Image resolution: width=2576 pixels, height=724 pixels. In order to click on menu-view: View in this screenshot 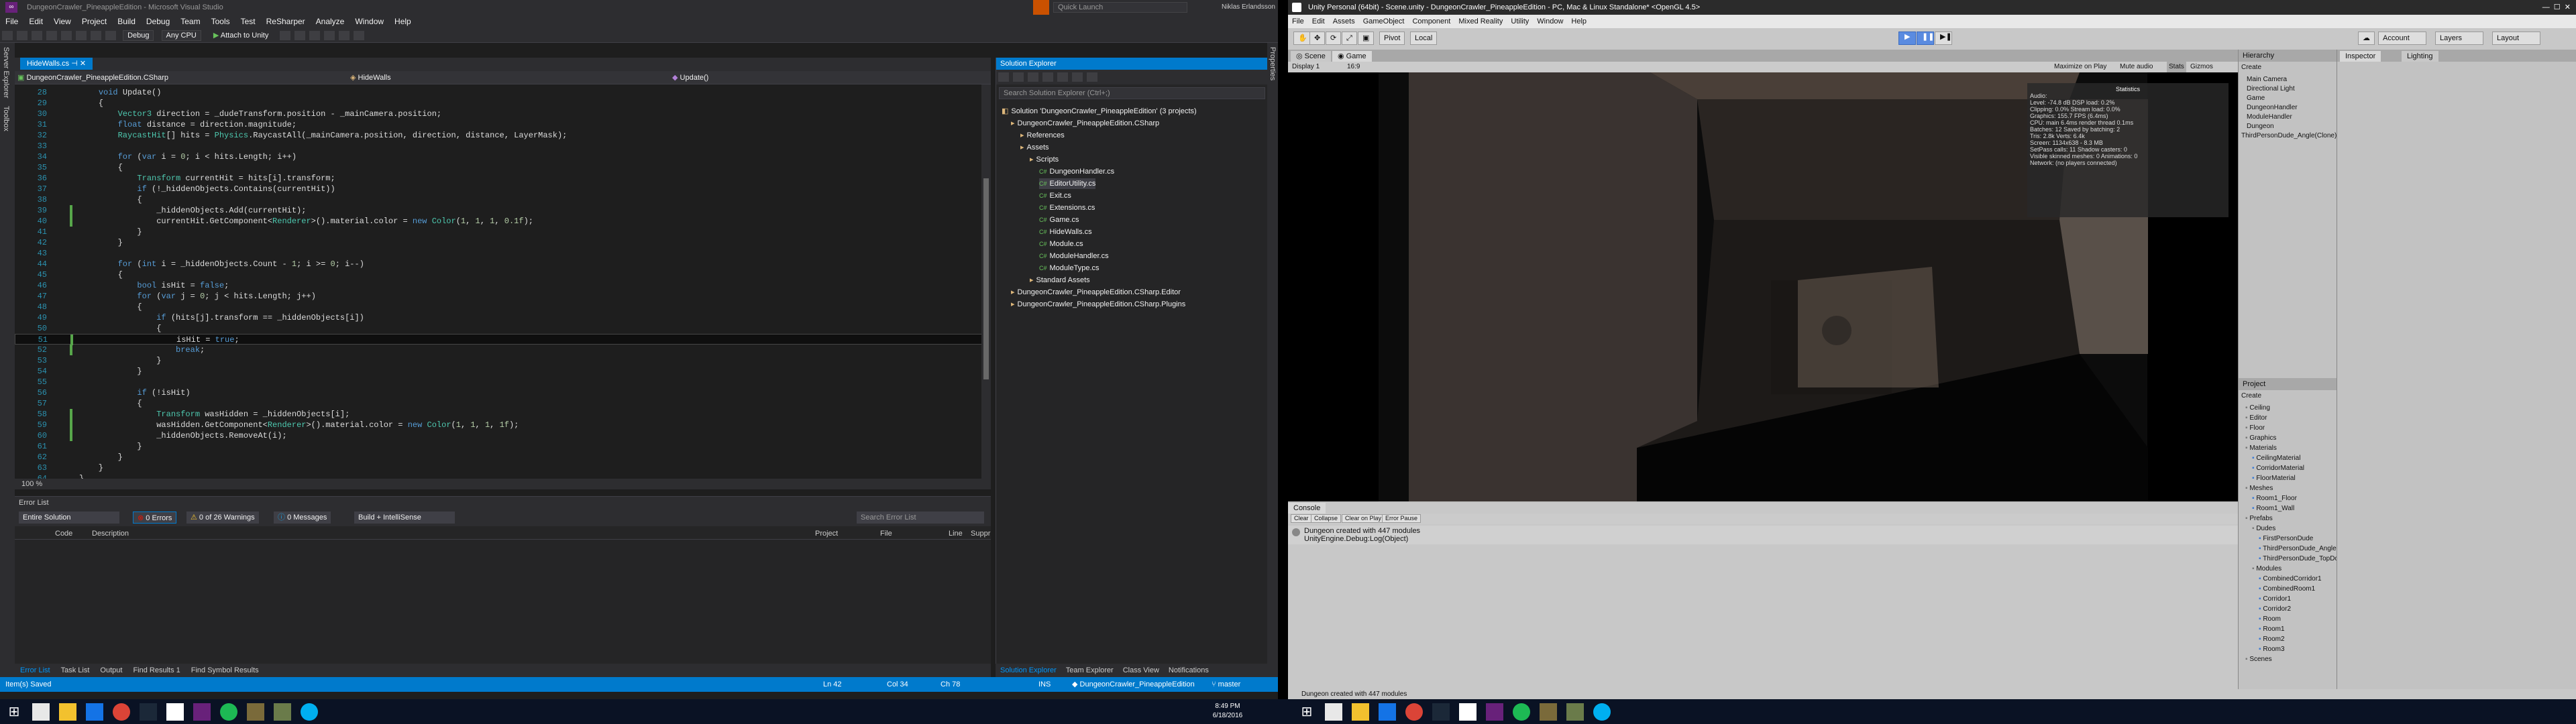, I will do `click(62, 21)`.